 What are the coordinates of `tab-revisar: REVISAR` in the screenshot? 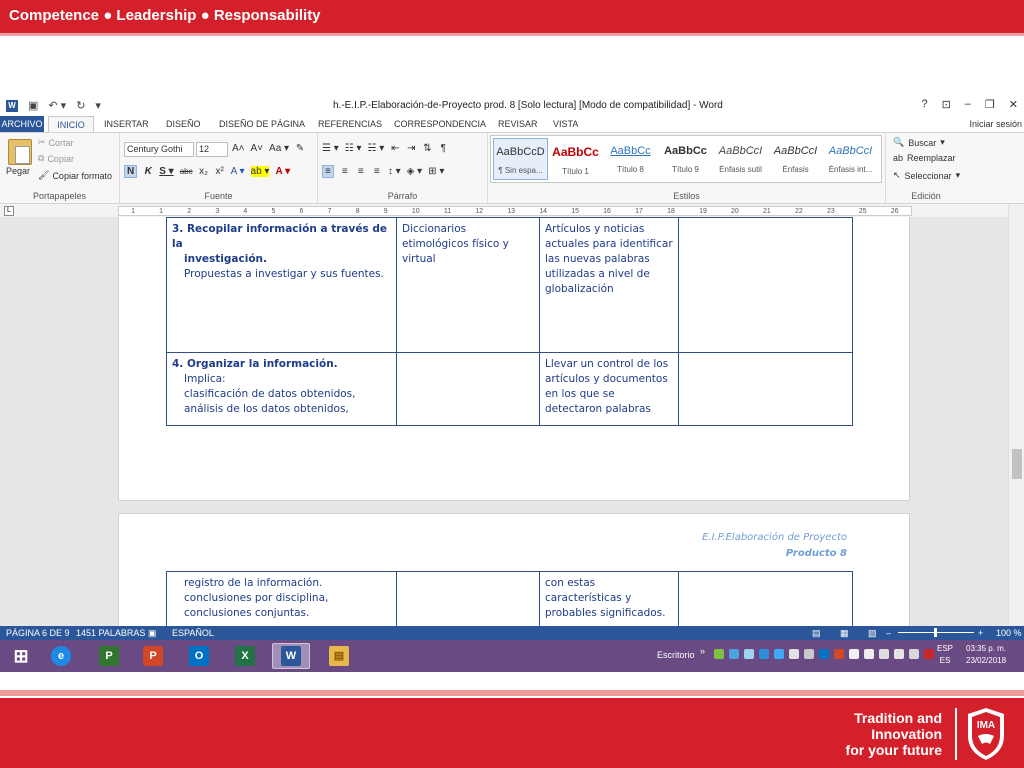 It's located at (518, 124).